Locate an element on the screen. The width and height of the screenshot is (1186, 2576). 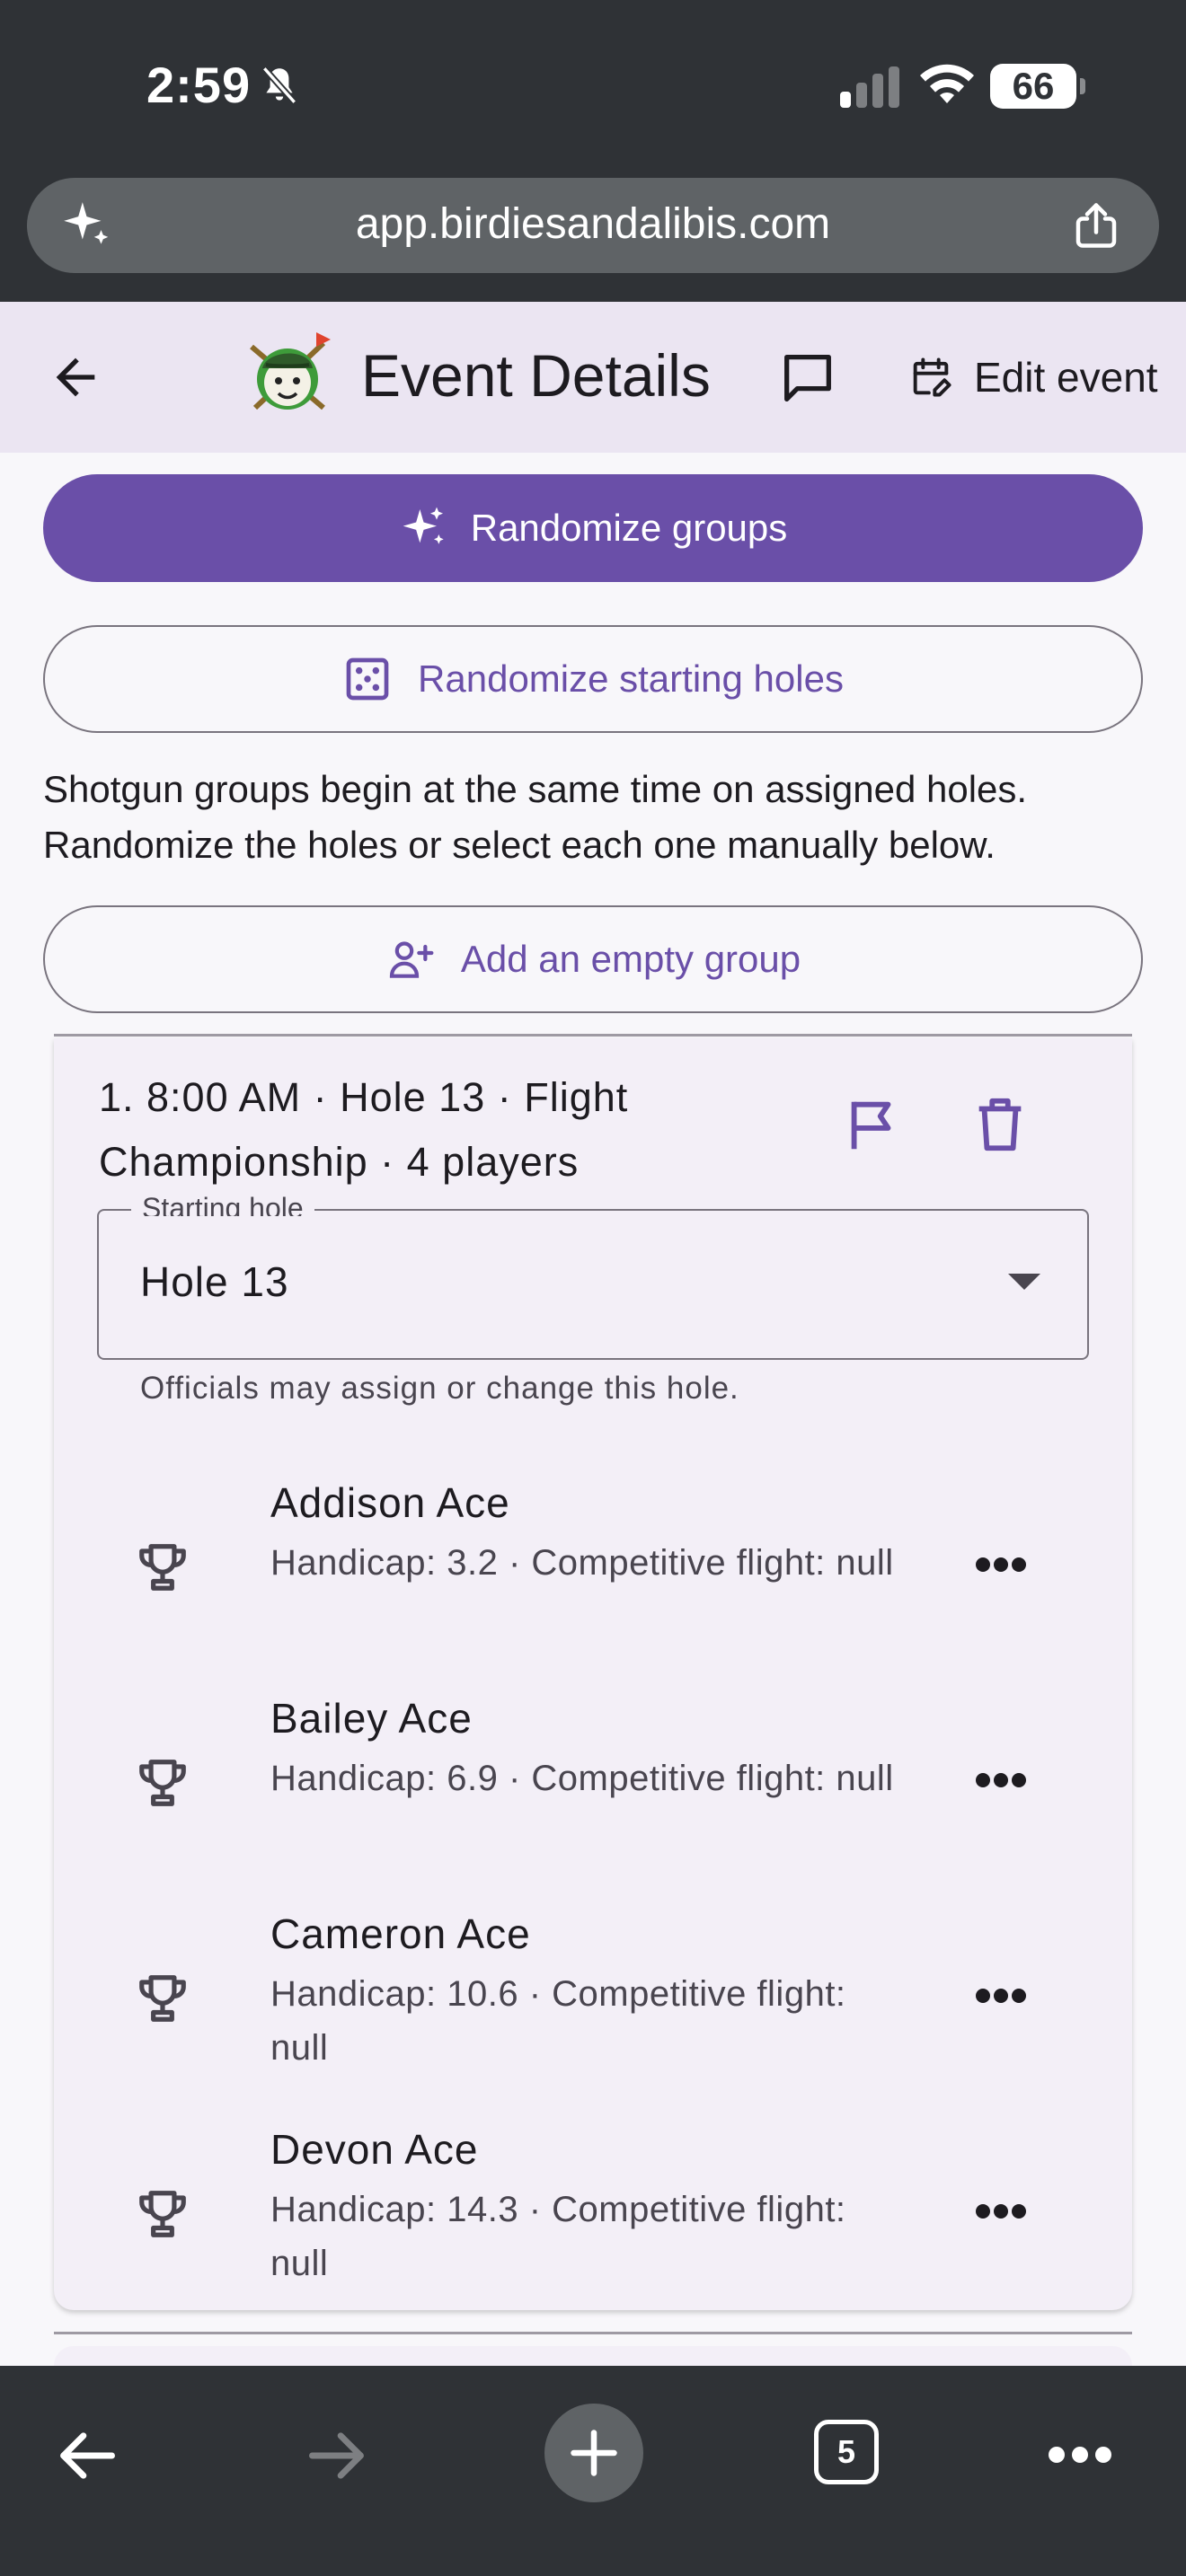
randomize-starting-holes-button: Randomize starting holes is located at coordinates (593, 679).